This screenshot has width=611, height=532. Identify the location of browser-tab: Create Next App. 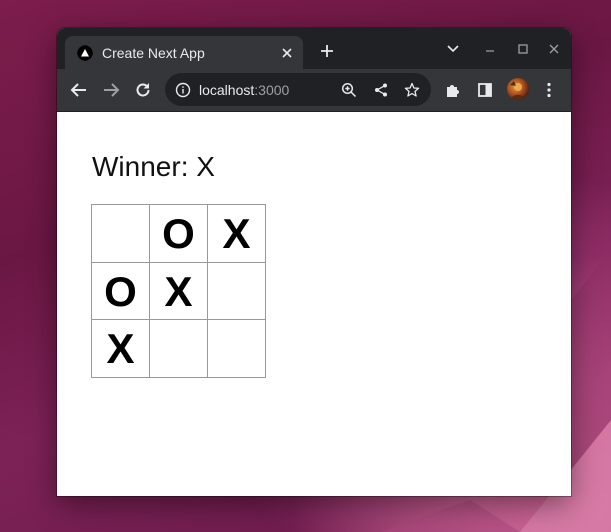
(184, 52).